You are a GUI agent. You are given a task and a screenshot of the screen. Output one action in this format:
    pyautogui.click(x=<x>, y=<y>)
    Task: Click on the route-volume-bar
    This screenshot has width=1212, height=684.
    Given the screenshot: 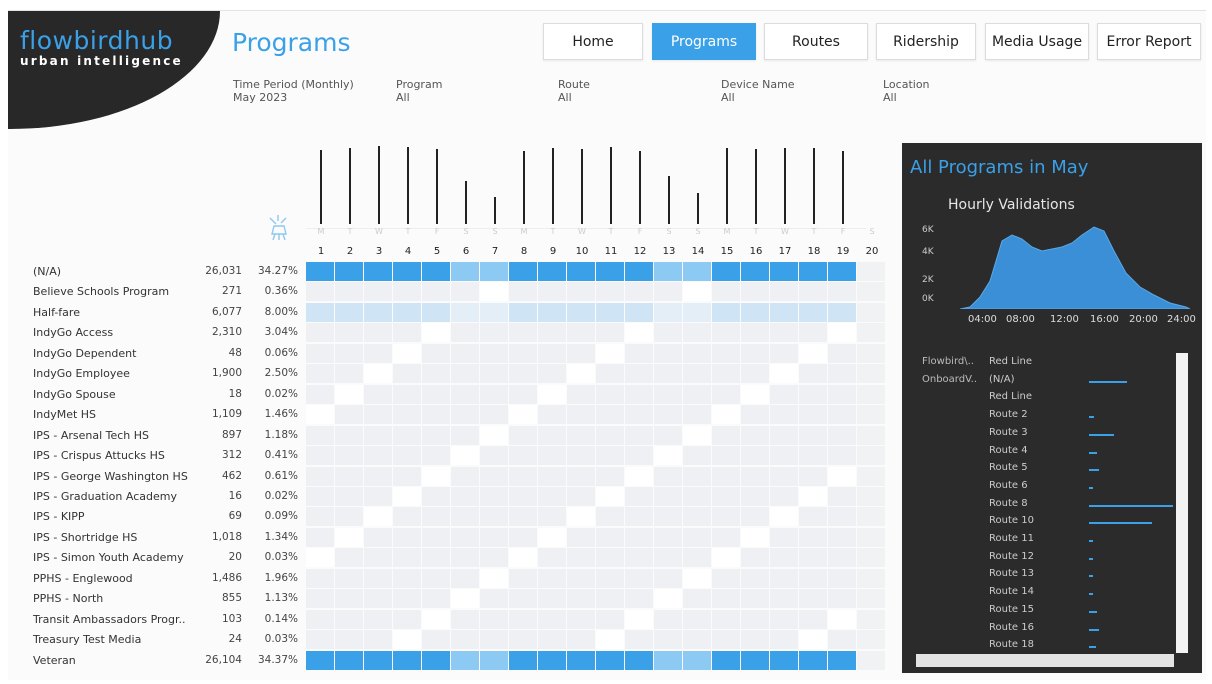 What is the action you would take?
    pyautogui.click(x=1131, y=506)
    